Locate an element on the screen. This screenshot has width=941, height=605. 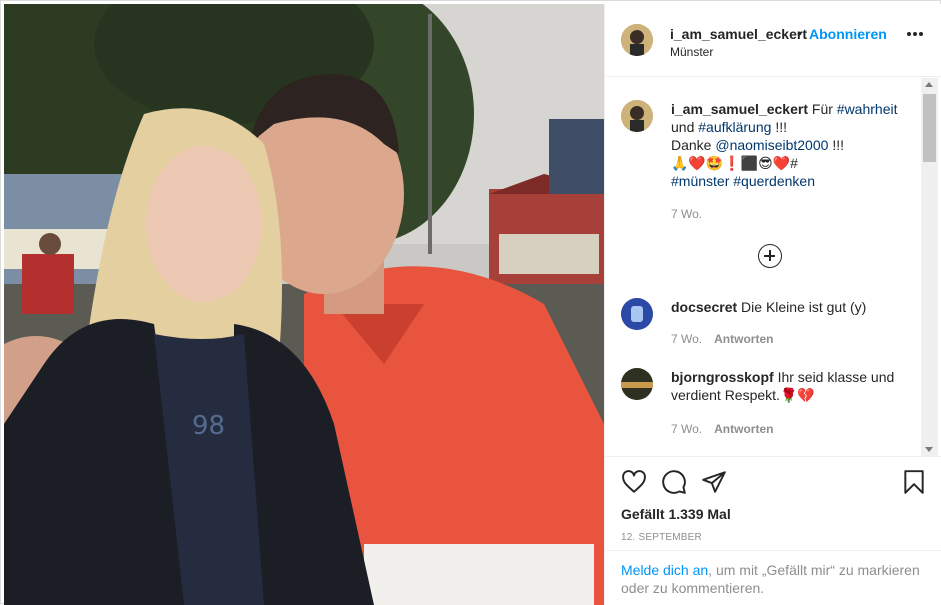
comment-text: docsecret Die Kleine ist gut (y) is located at coordinates (793, 307).